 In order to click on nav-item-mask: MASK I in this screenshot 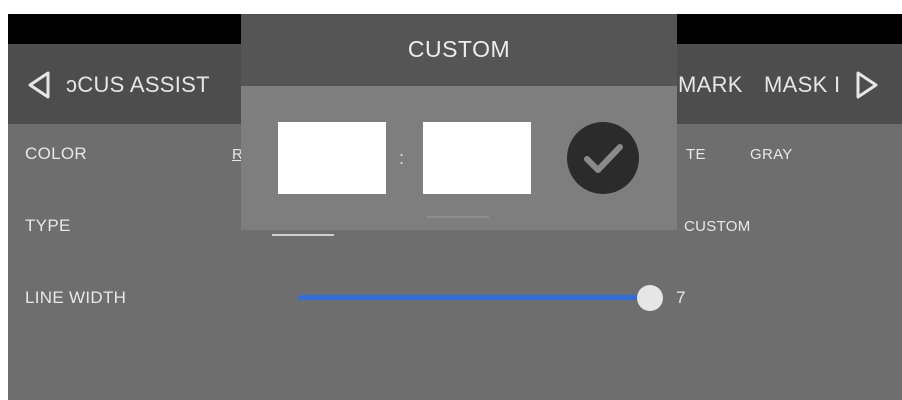, I will do `click(802, 85)`.